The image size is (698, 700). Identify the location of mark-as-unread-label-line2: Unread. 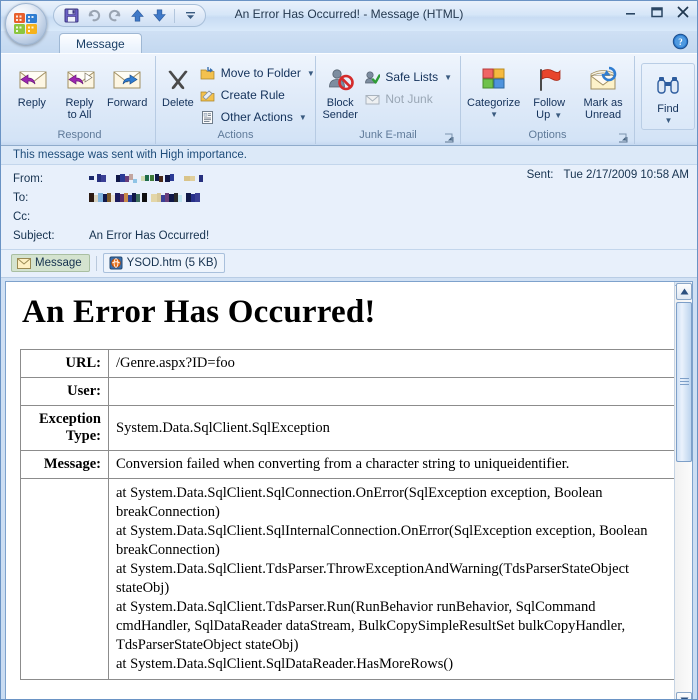
(603, 115).